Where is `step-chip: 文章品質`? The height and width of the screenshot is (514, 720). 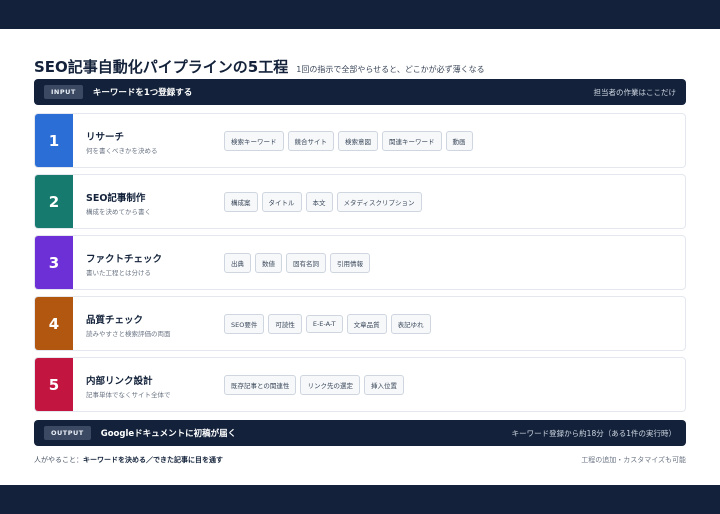 step-chip: 文章品質 is located at coordinates (366, 323).